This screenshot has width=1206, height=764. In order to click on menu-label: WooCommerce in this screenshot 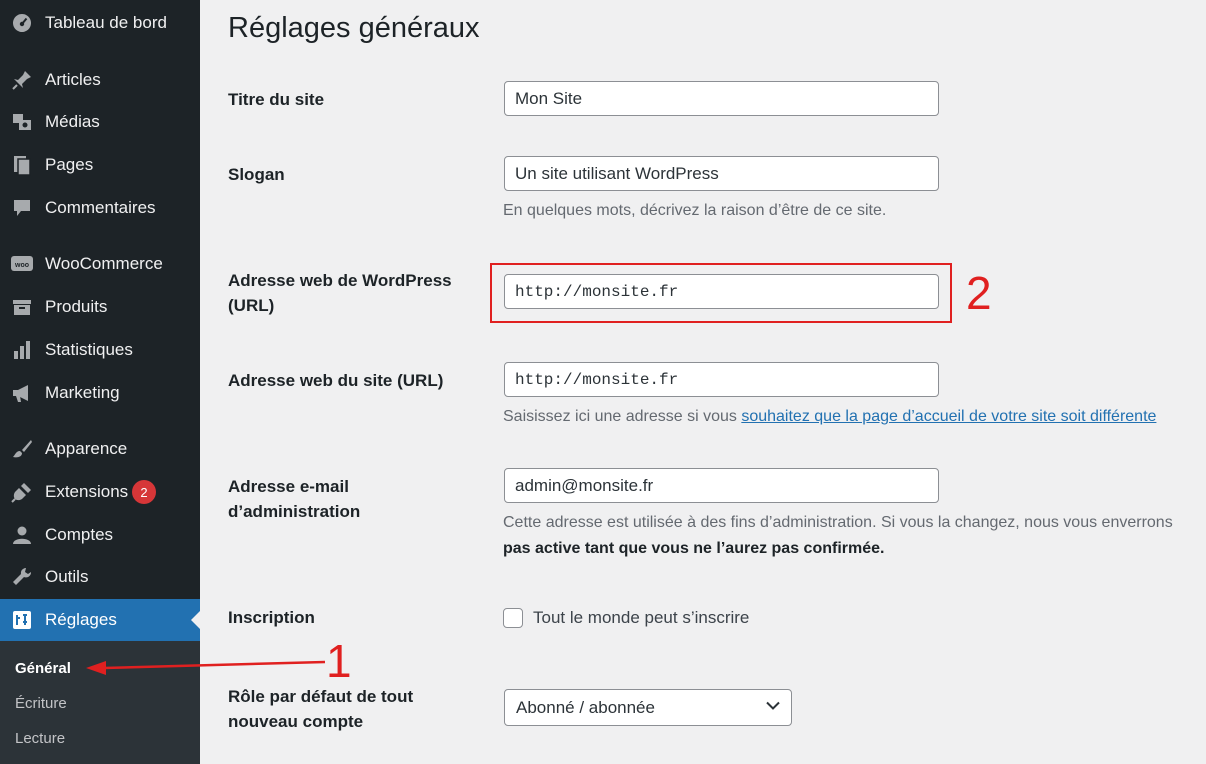, I will do `click(104, 263)`.